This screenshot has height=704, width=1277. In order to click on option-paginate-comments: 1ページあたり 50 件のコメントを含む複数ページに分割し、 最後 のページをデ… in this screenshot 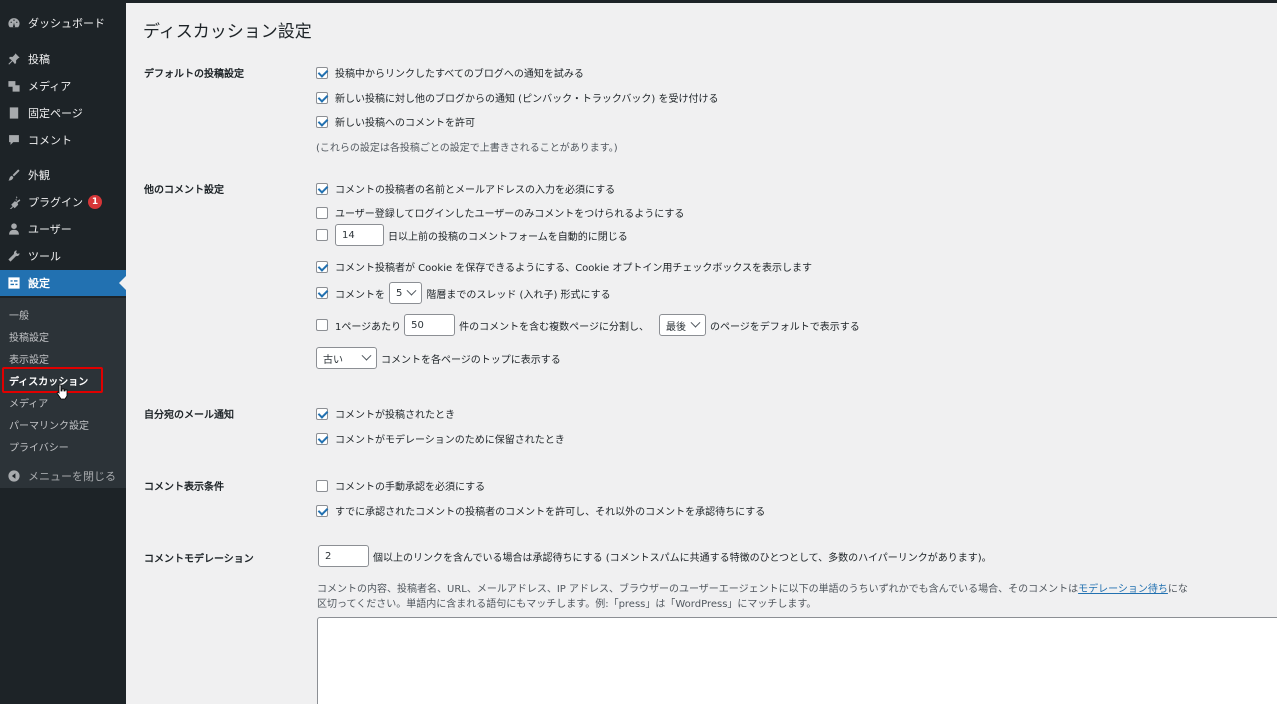, I will do `click(588, 325)`.